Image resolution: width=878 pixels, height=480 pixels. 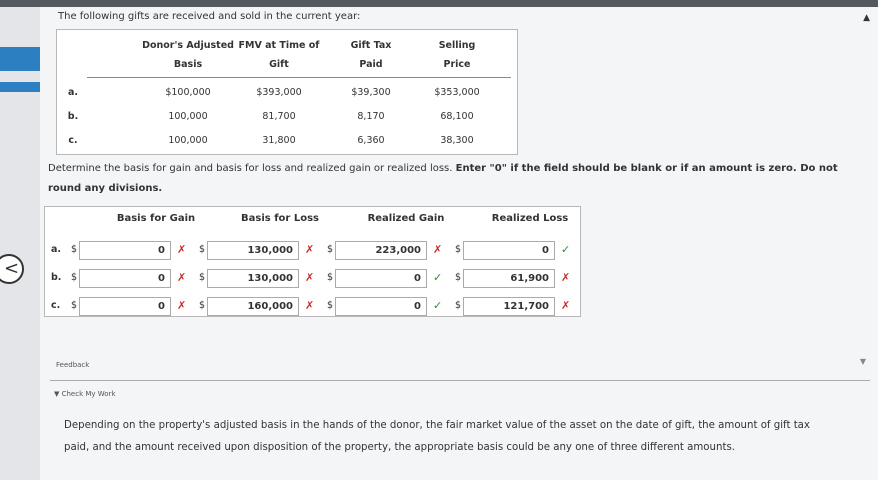 What do you see at coordinates (863, 361) in the screenshot?
I see `scroll-down-icon: ▼` at bounding box center [863, 361].